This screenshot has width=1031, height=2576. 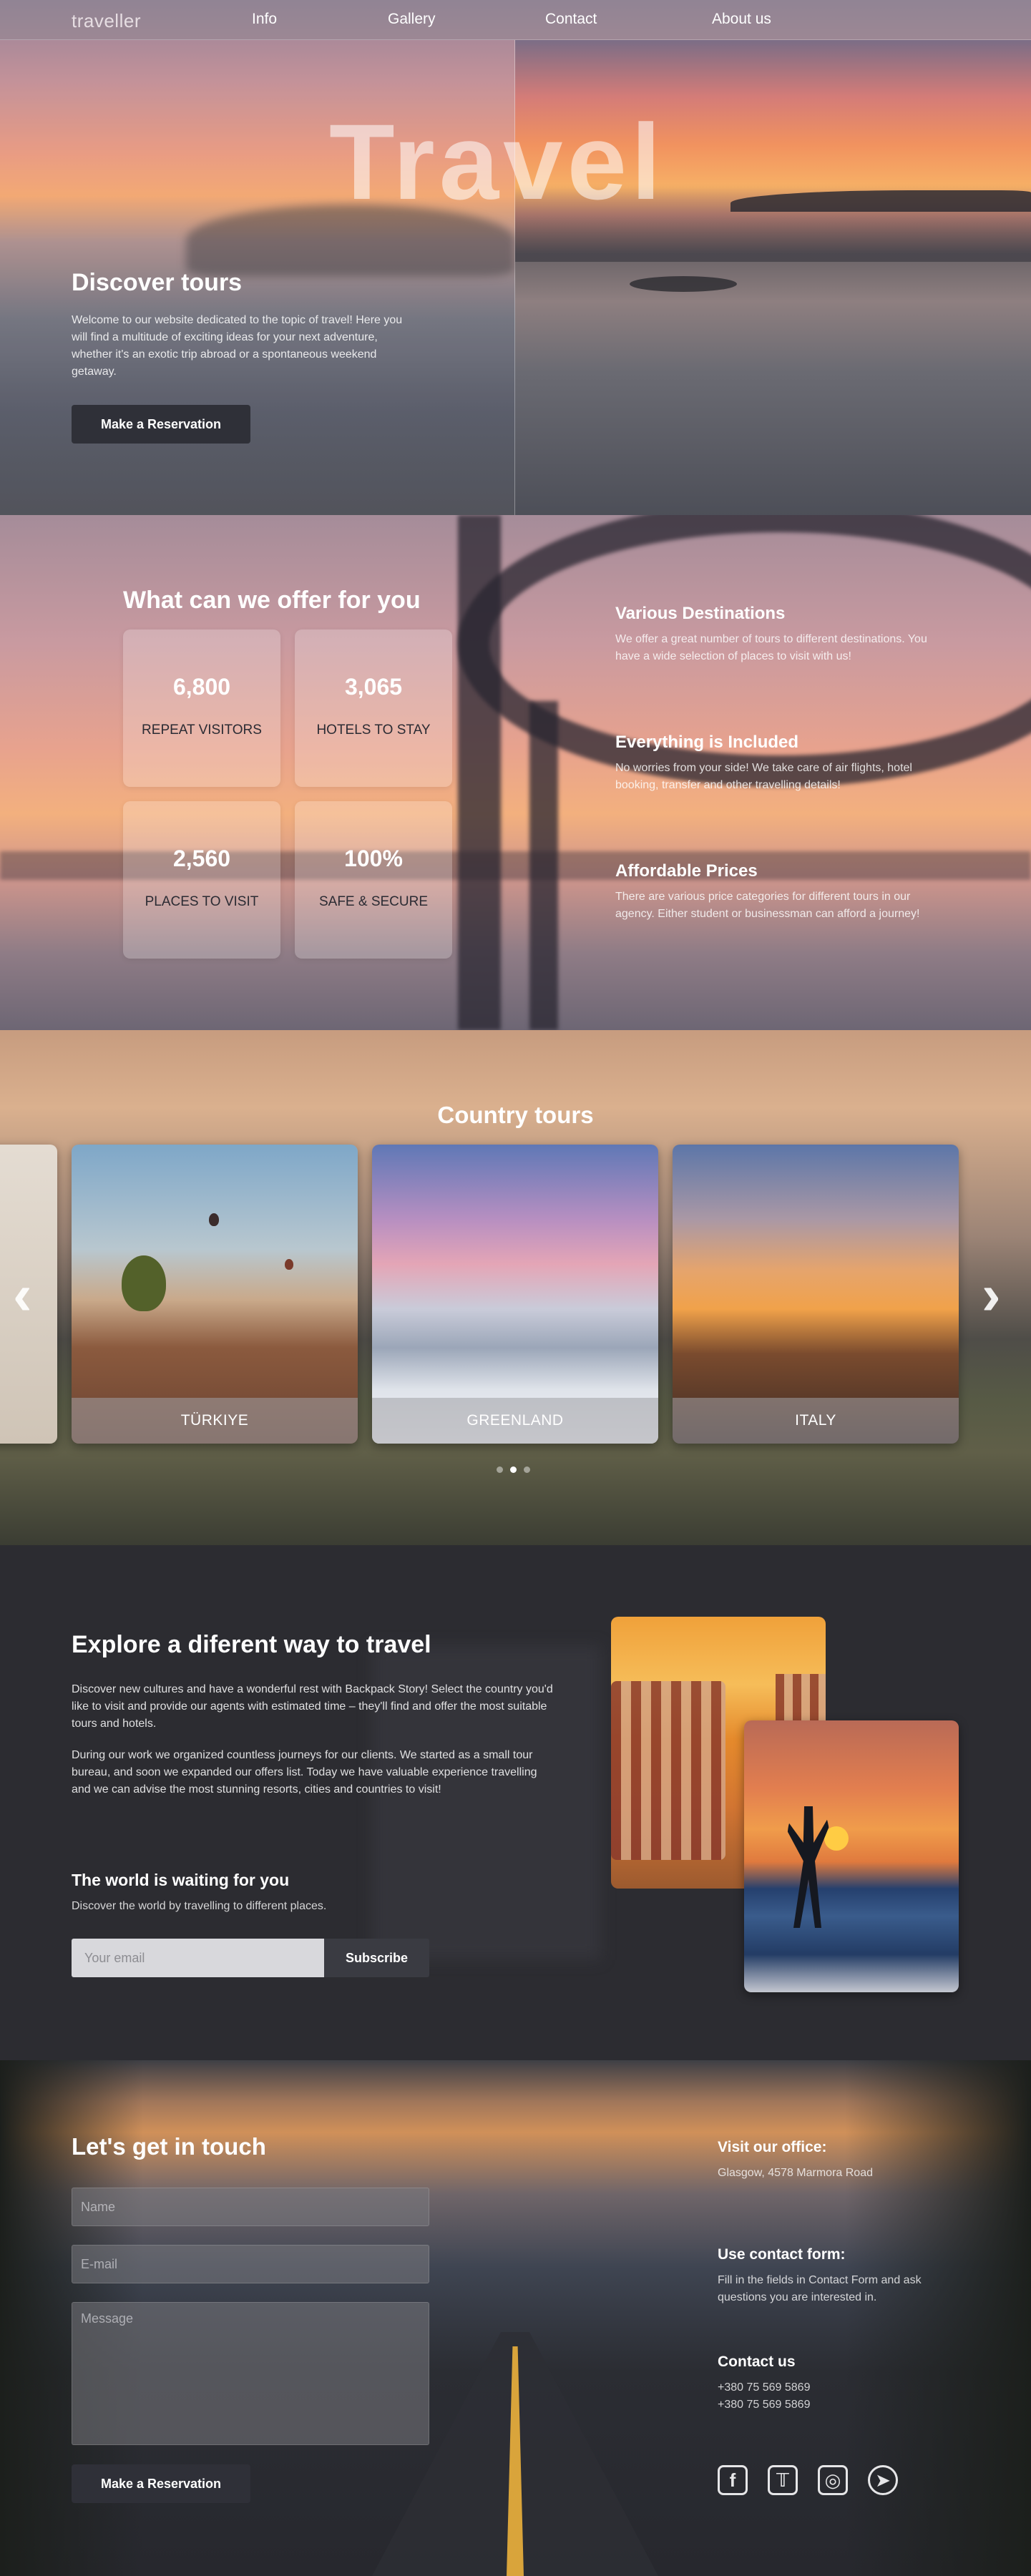 I want to click on feature-title: Affordable Prices, so click(x=686, y=871).